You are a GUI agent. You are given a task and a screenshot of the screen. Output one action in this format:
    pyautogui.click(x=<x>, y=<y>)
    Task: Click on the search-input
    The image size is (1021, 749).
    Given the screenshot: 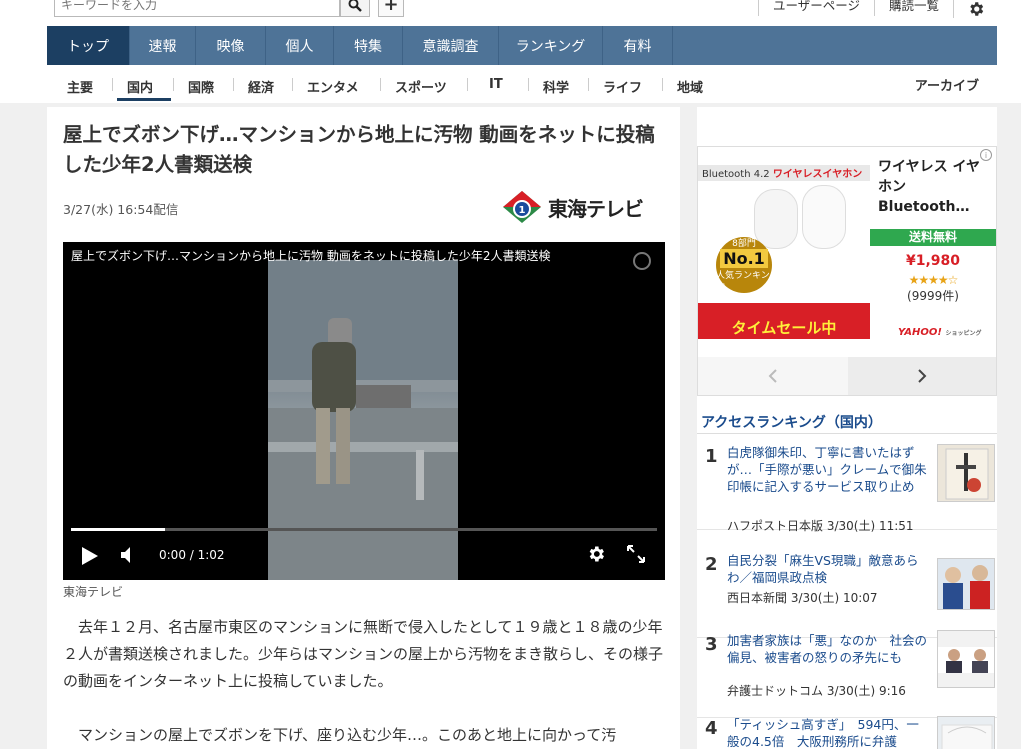 What is the action you would take?
    pyautogui.click(x=197, y=8)
    